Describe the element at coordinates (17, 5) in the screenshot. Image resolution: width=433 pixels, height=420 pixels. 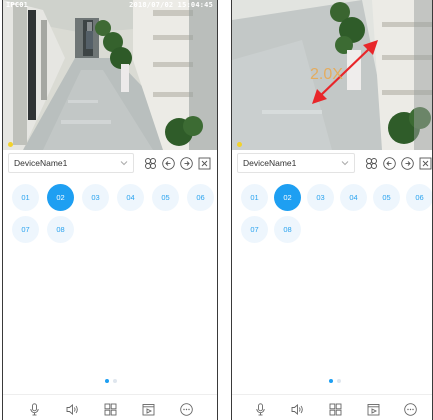
I see `osd-channel-label: IPC01` at that location.